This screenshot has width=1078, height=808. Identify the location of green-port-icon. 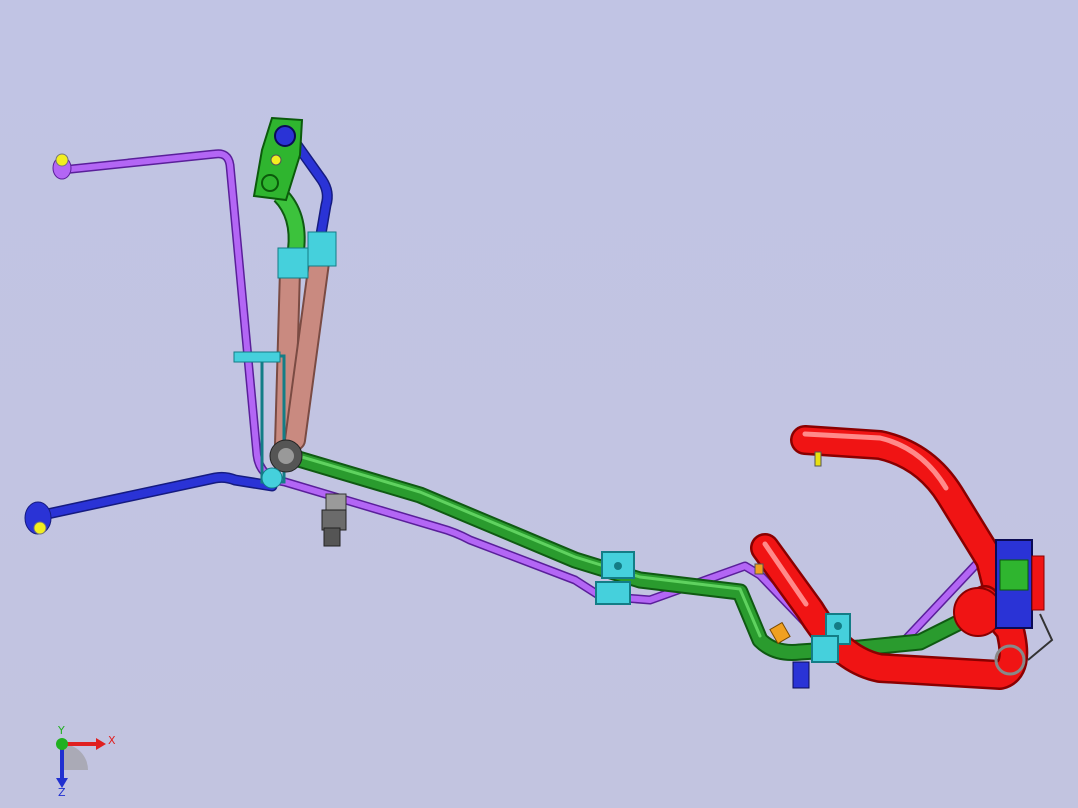
(270, 183).